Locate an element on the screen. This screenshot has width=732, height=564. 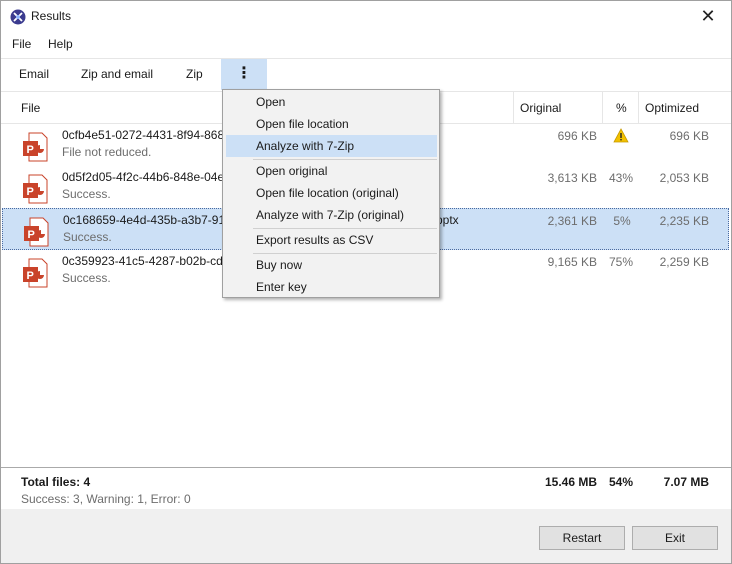
menu-item-analyze-7zip: Analyze with 7-Zip is located at coordinates (331, 146).